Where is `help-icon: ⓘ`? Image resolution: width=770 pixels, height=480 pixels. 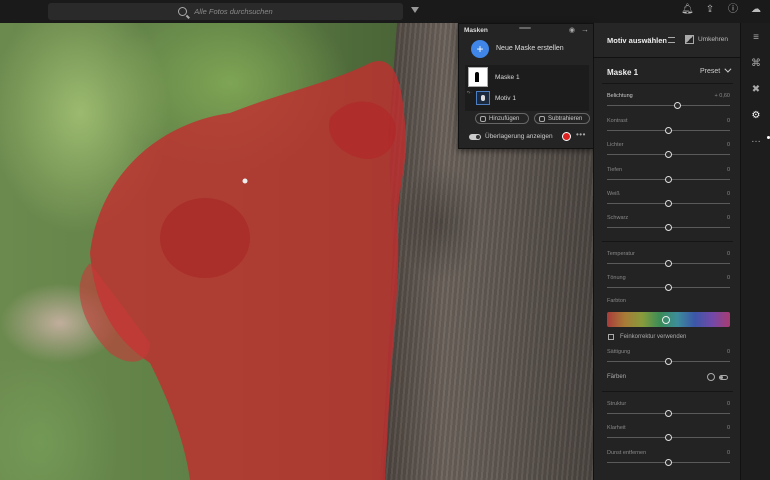 help-icon: ⓘ is located at coordinates (733, 10).